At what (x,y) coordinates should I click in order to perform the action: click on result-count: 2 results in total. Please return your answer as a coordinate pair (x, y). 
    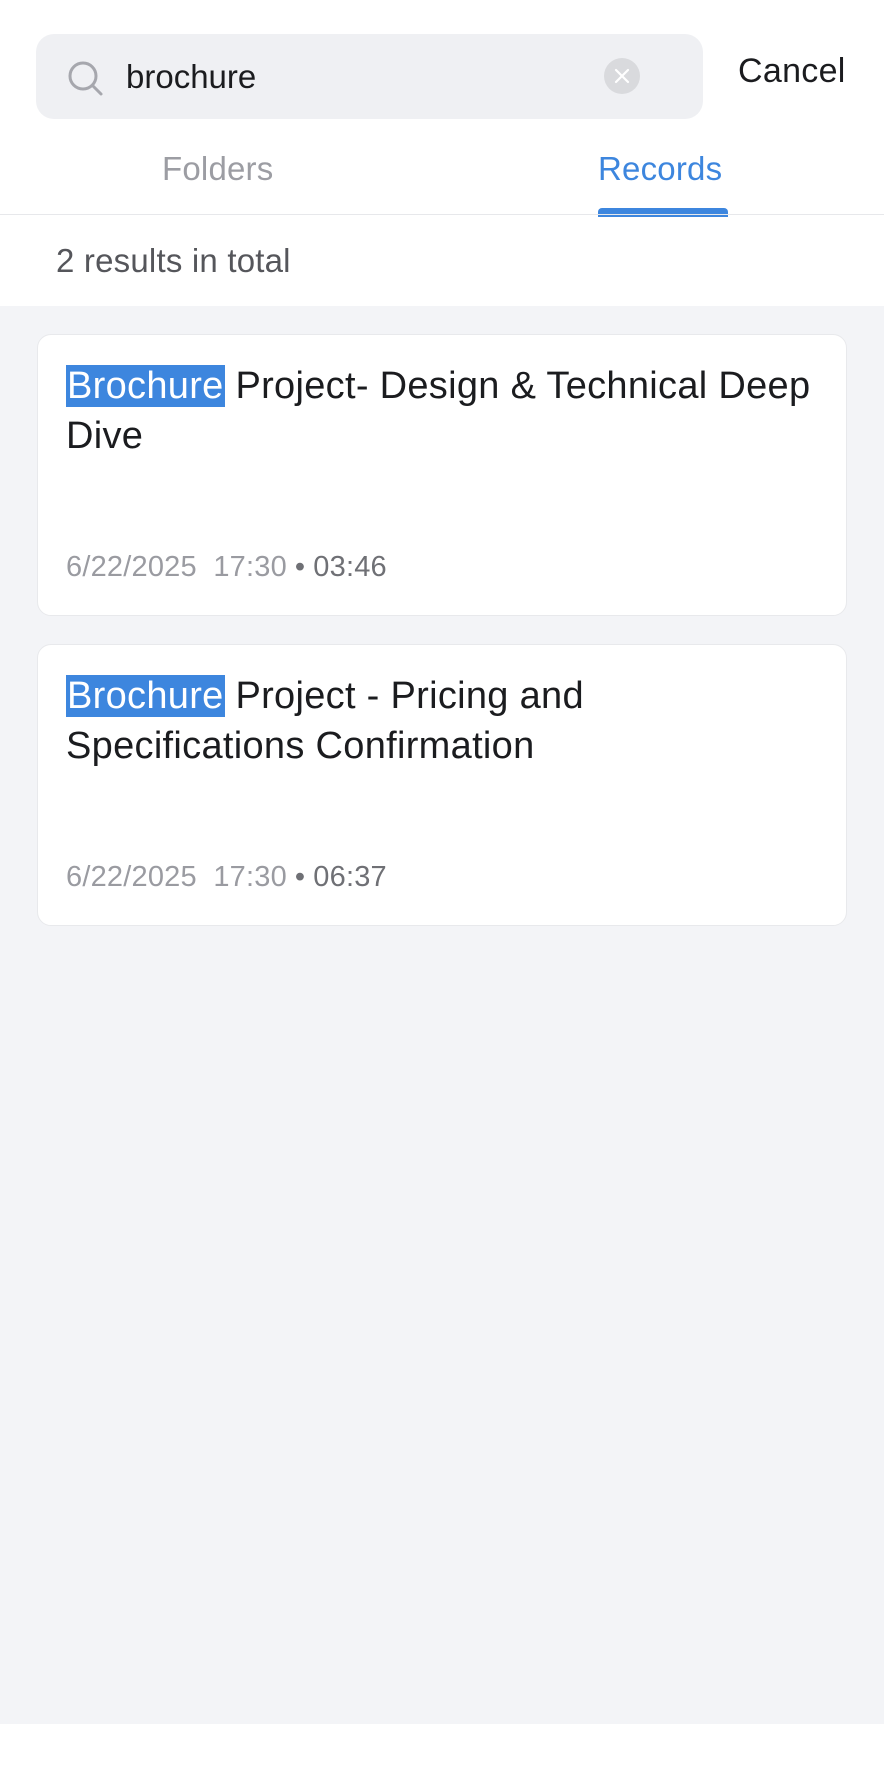
    Looking at the image, I should click on (173, 260).